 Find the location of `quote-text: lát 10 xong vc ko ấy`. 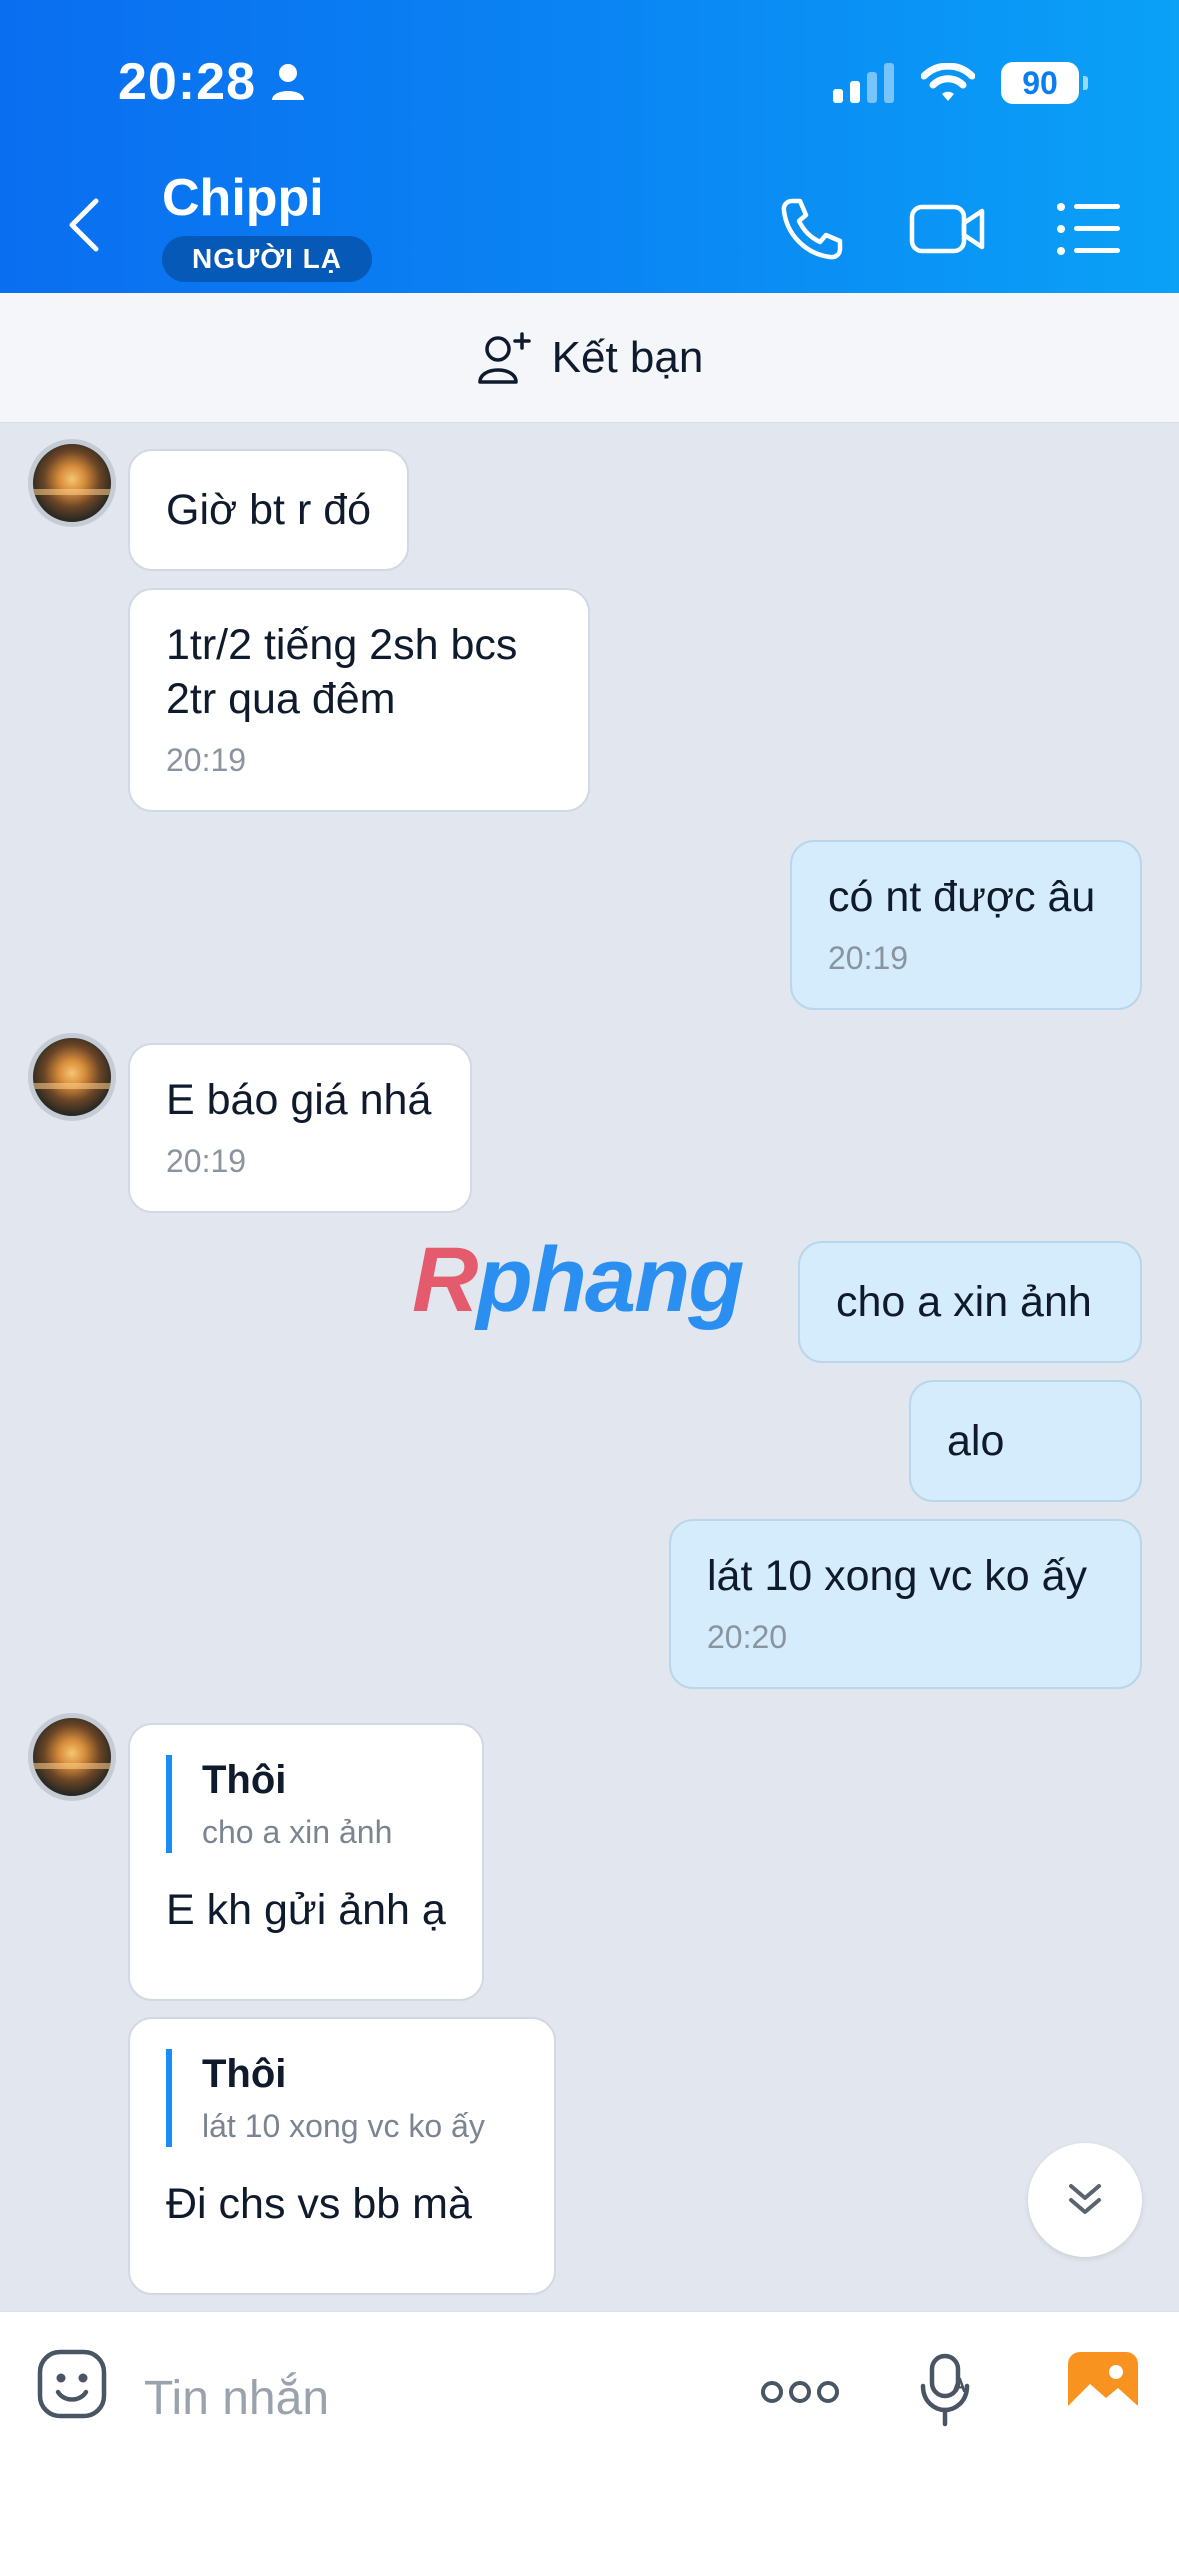

quote-text: lát 10 xong vc ko ấy is located at coordinates (343, 2126).